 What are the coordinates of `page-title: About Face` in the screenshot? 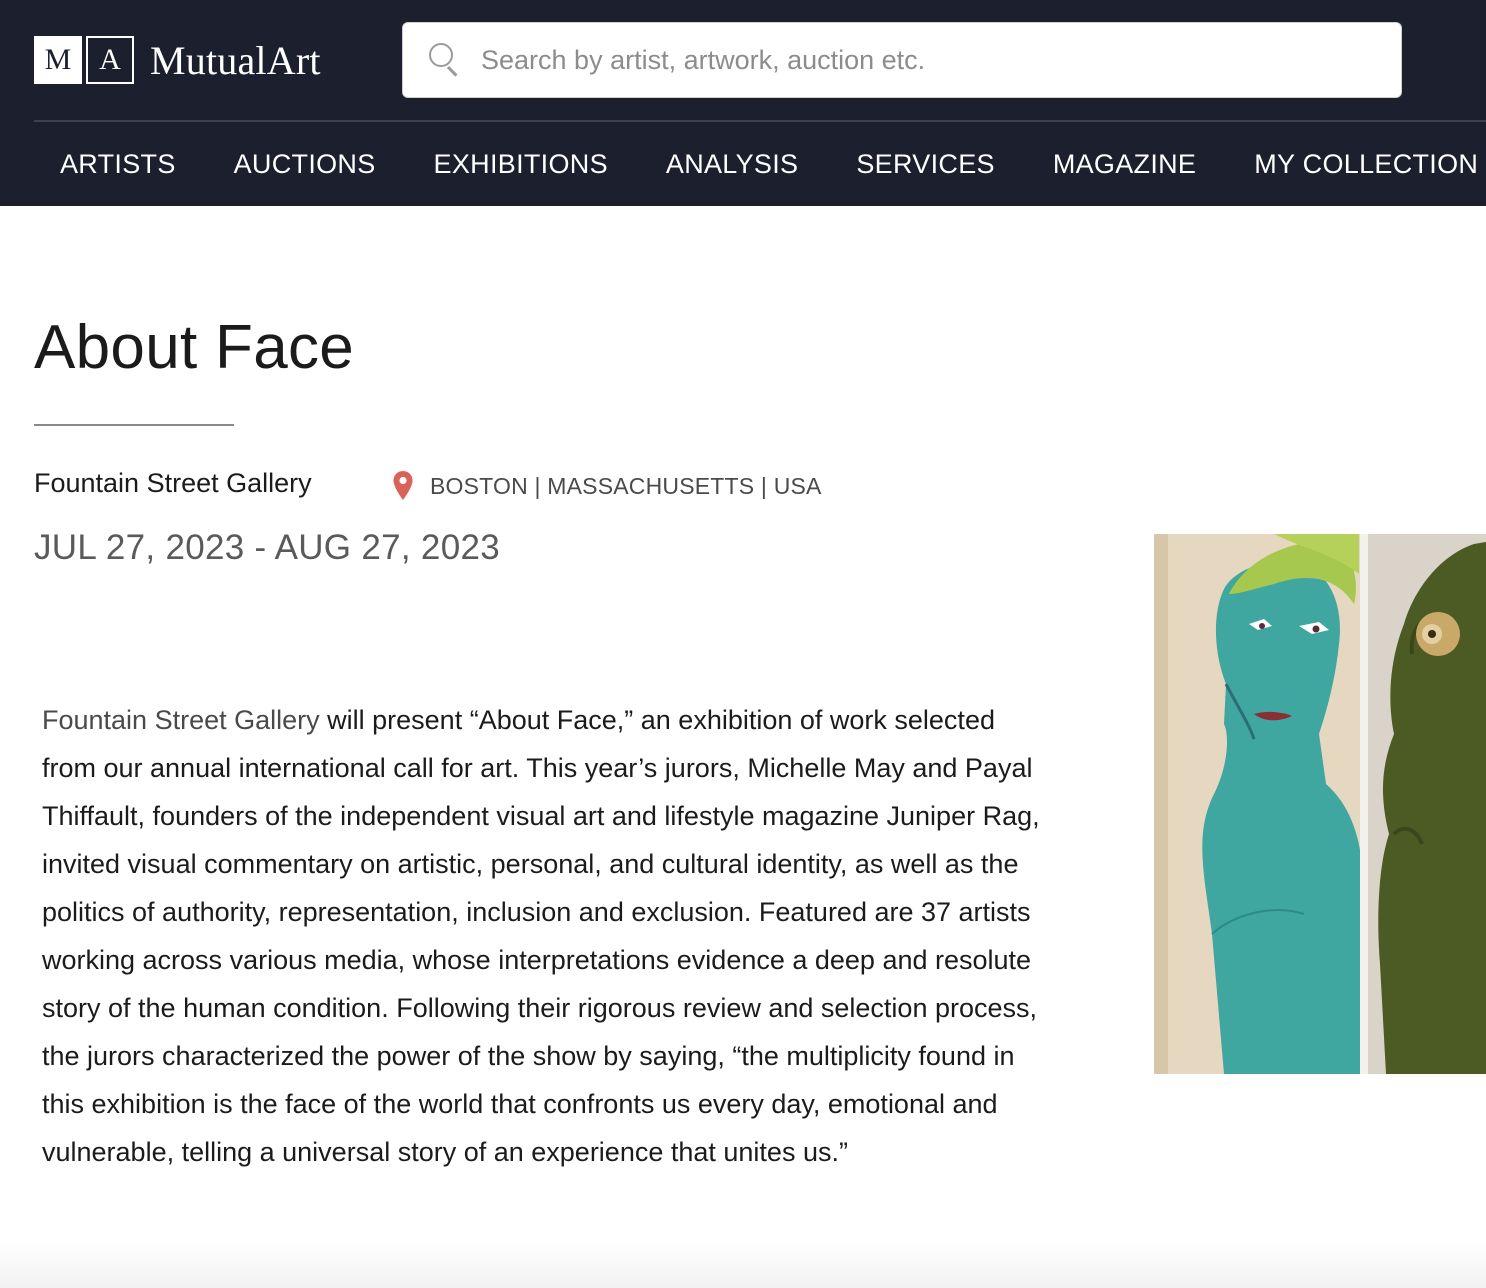 It's located at (194, 347).